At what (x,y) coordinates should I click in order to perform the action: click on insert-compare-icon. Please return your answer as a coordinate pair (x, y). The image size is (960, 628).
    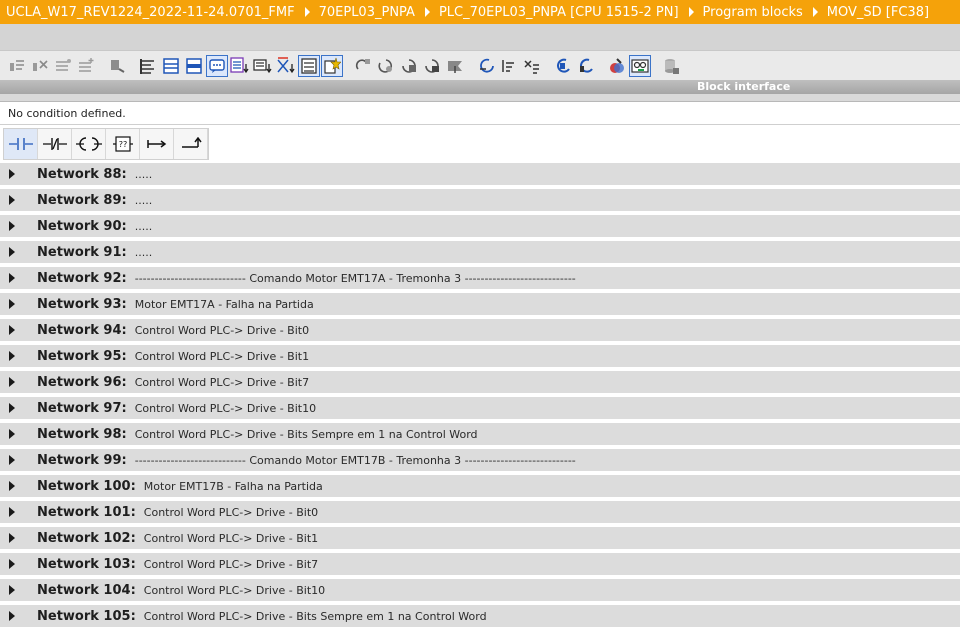
    Looking at the image, I should click on (509, 66).